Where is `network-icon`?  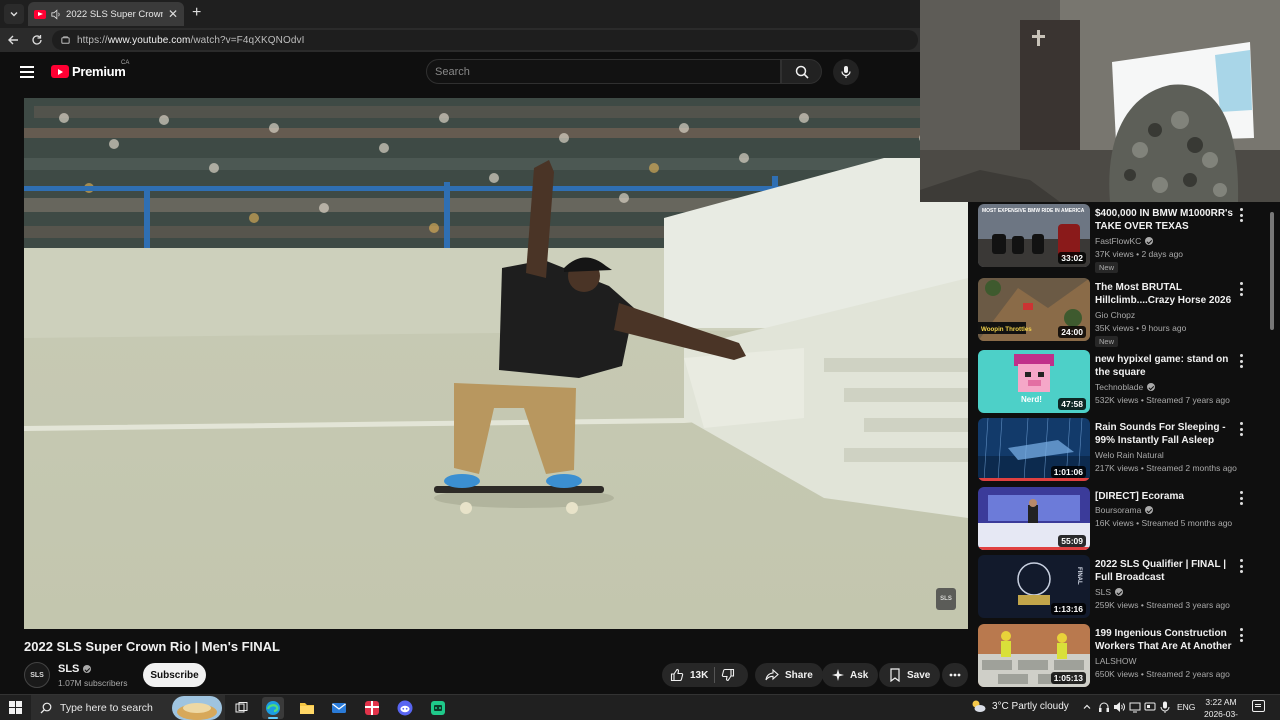 network-icon is located at coordinates (1135, 707).